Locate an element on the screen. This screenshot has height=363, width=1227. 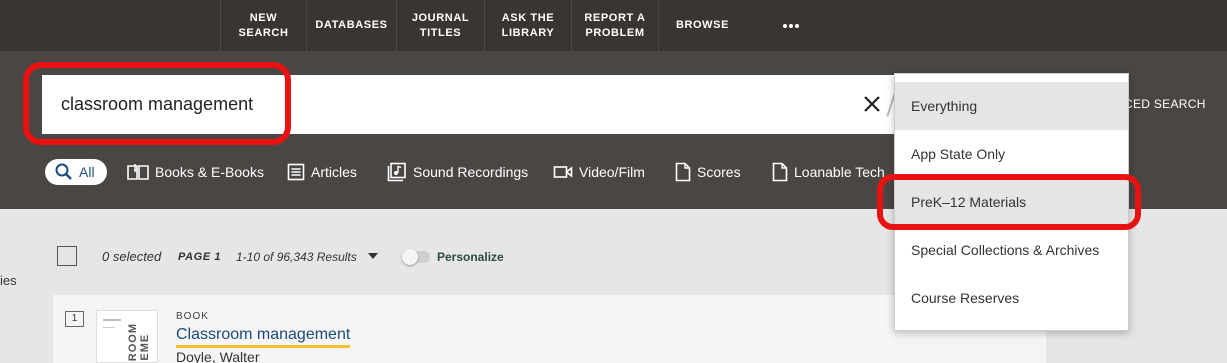
nav-ask-the-library-label: ASK THE LIBRARY is located at coordinates (528, 25).